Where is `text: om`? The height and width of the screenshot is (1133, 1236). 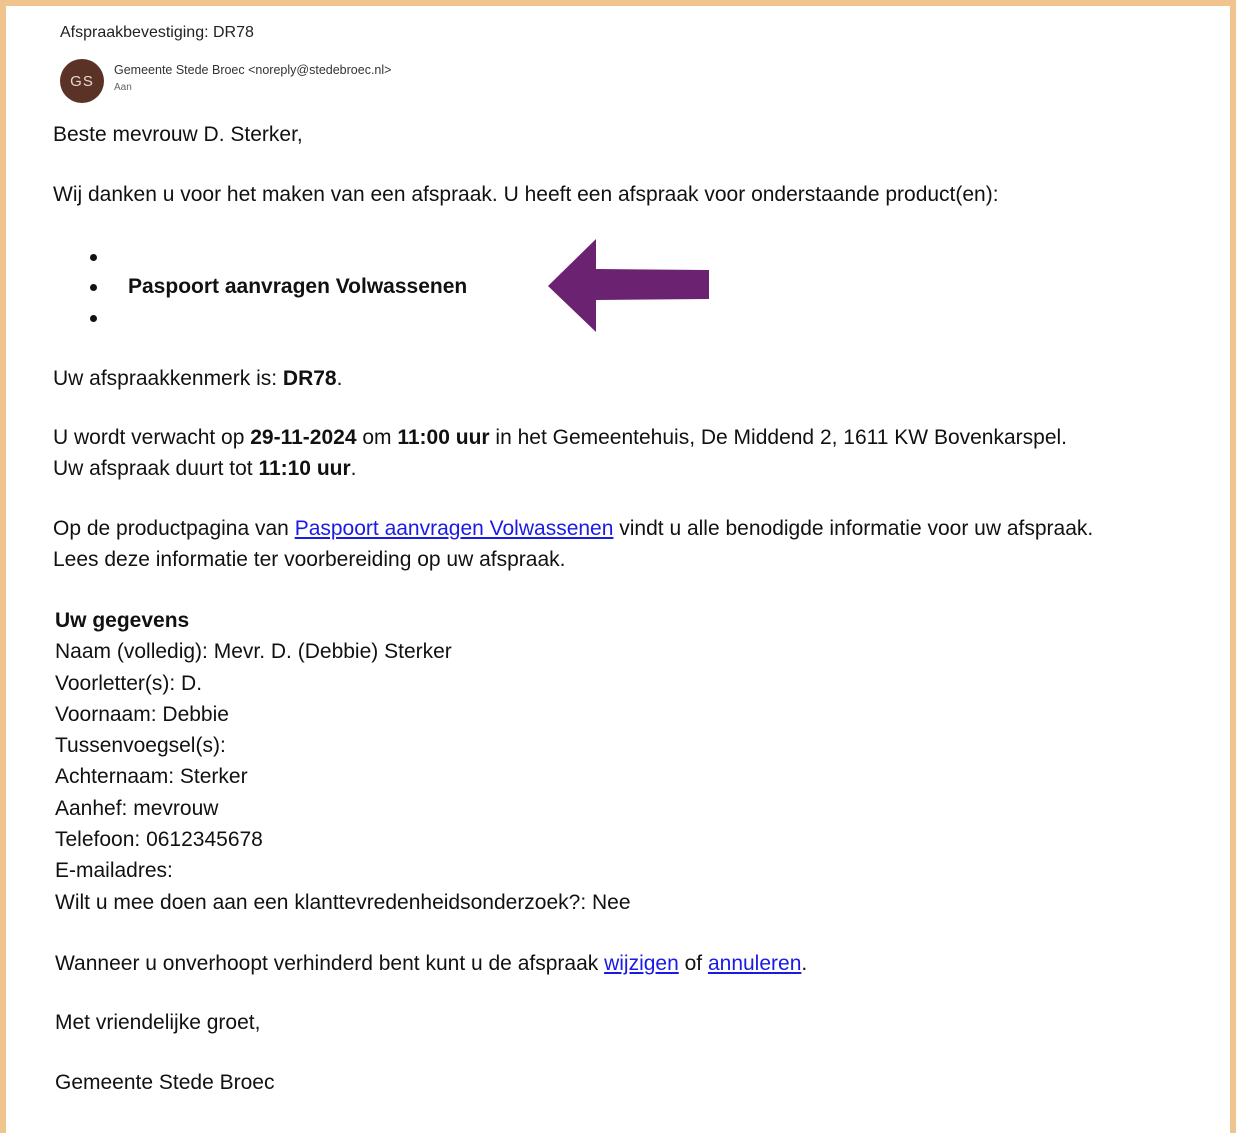 text: om is located at coordinates (377, 437).